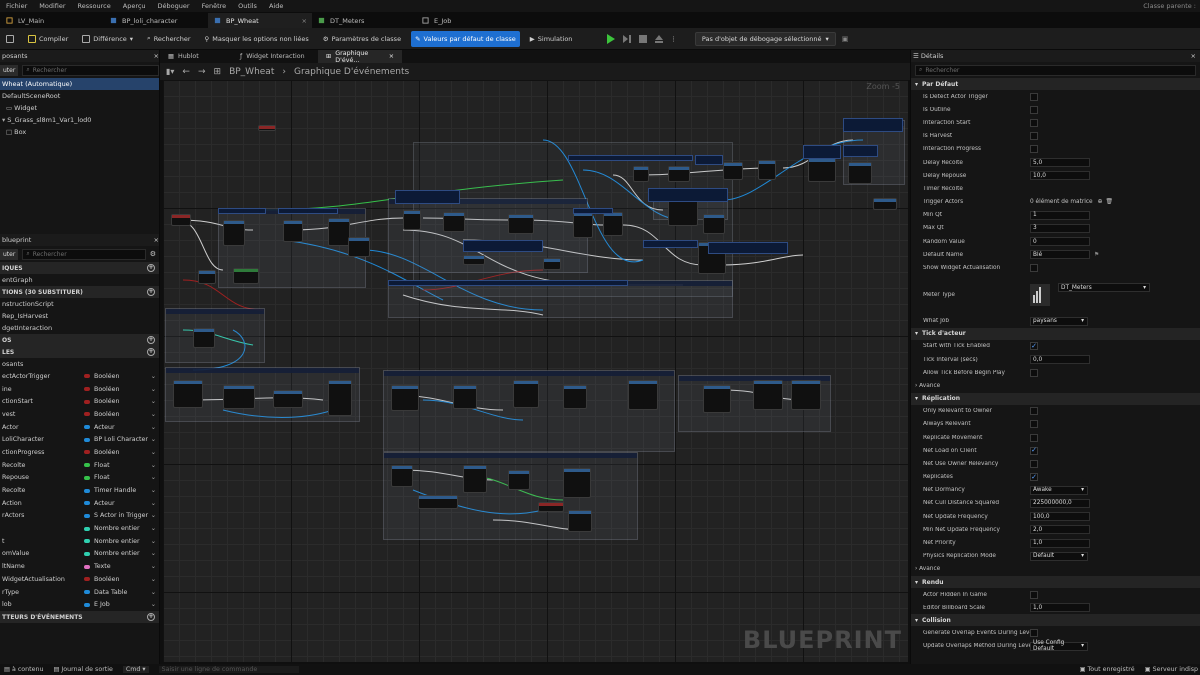 Image resolution: width=1200 pixels, height=675 pixels. What do you see at coordinates (79, 96) in the screenshot?
I see `component-item: DefaultSceneRoot` at bounding box center [79, 96].